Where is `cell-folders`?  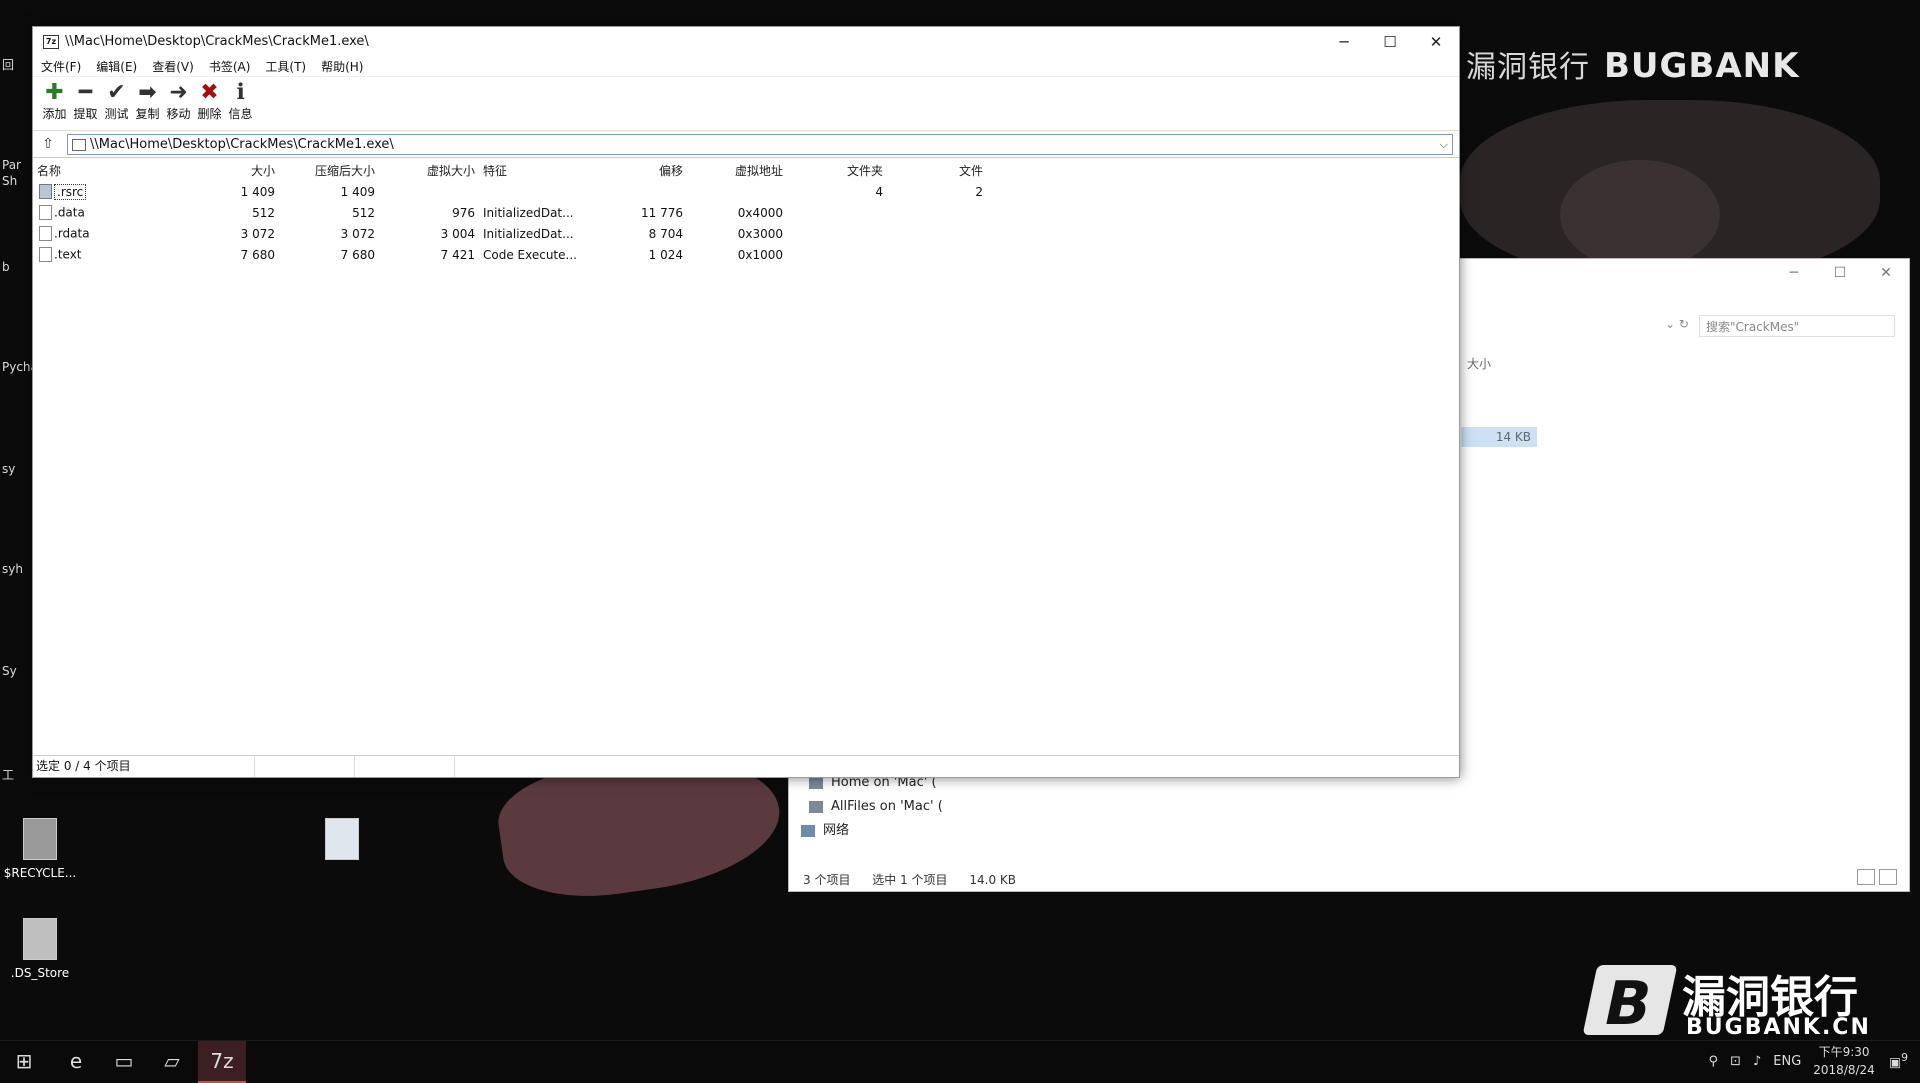
cell-folders is located at coordinates (837, 254).